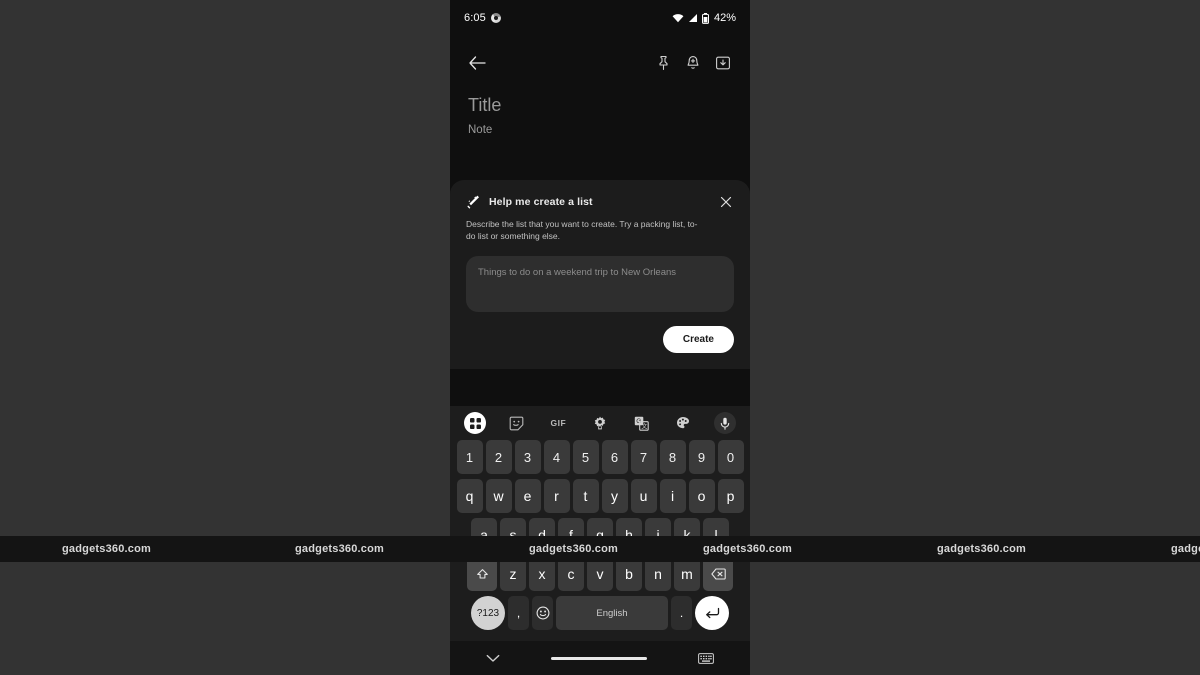  Describe the element at coordinates (556, 457) in the screenshot. I see `key-4: 4` at that location.